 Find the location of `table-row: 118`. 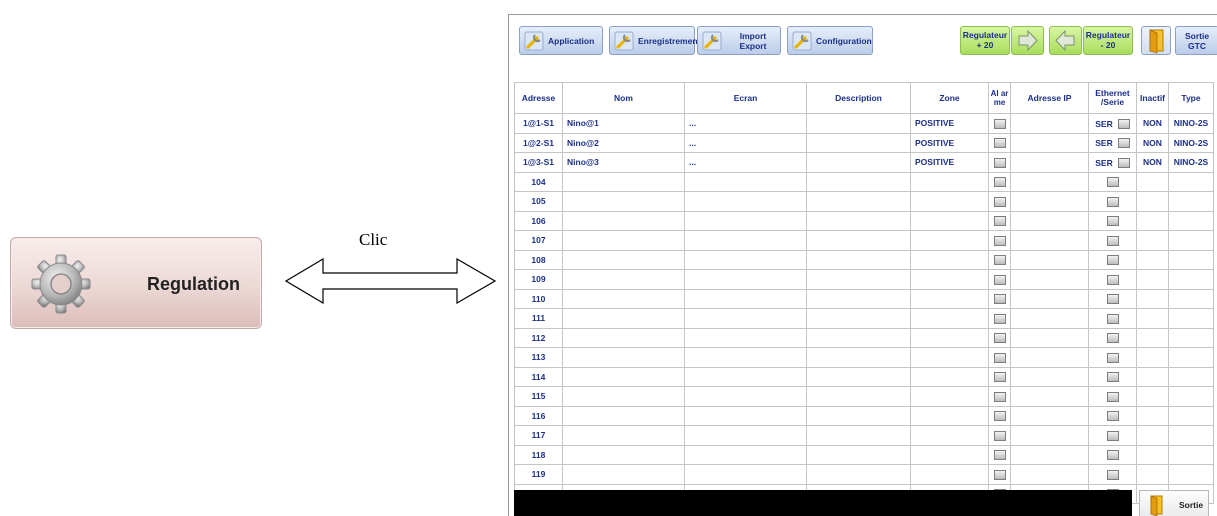

table-row: 118 is located at coordinates (864, 454).